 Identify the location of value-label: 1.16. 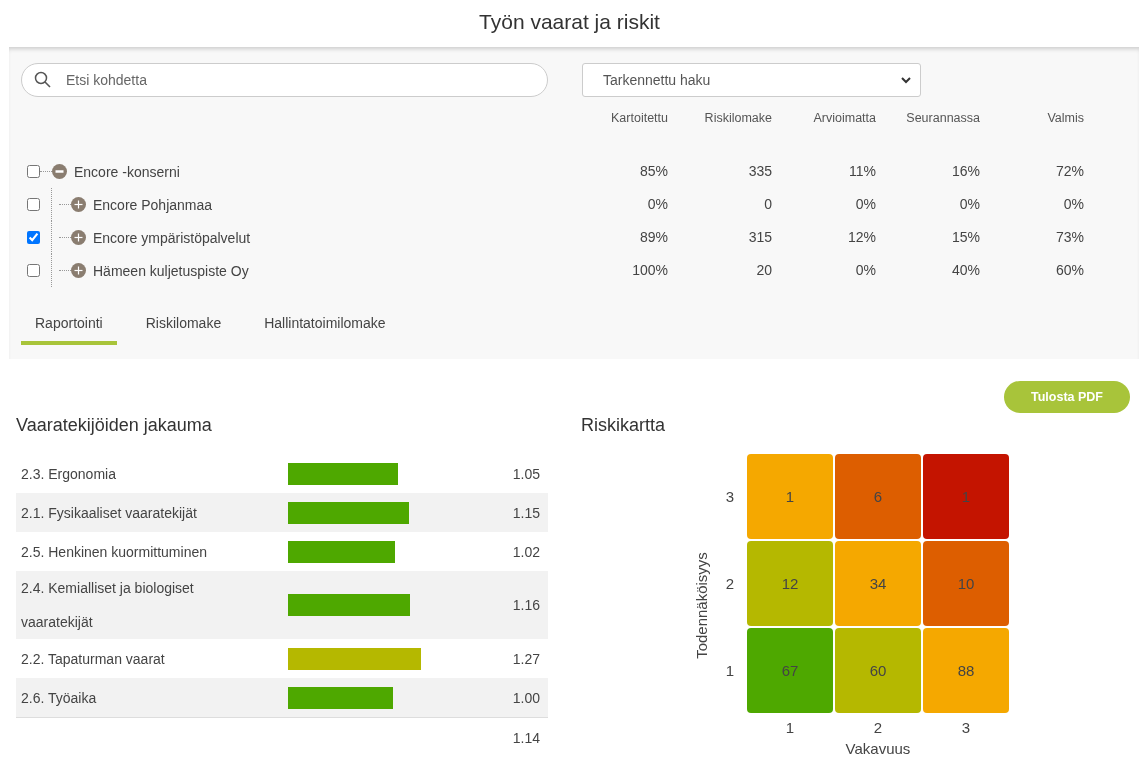
(526, 605).